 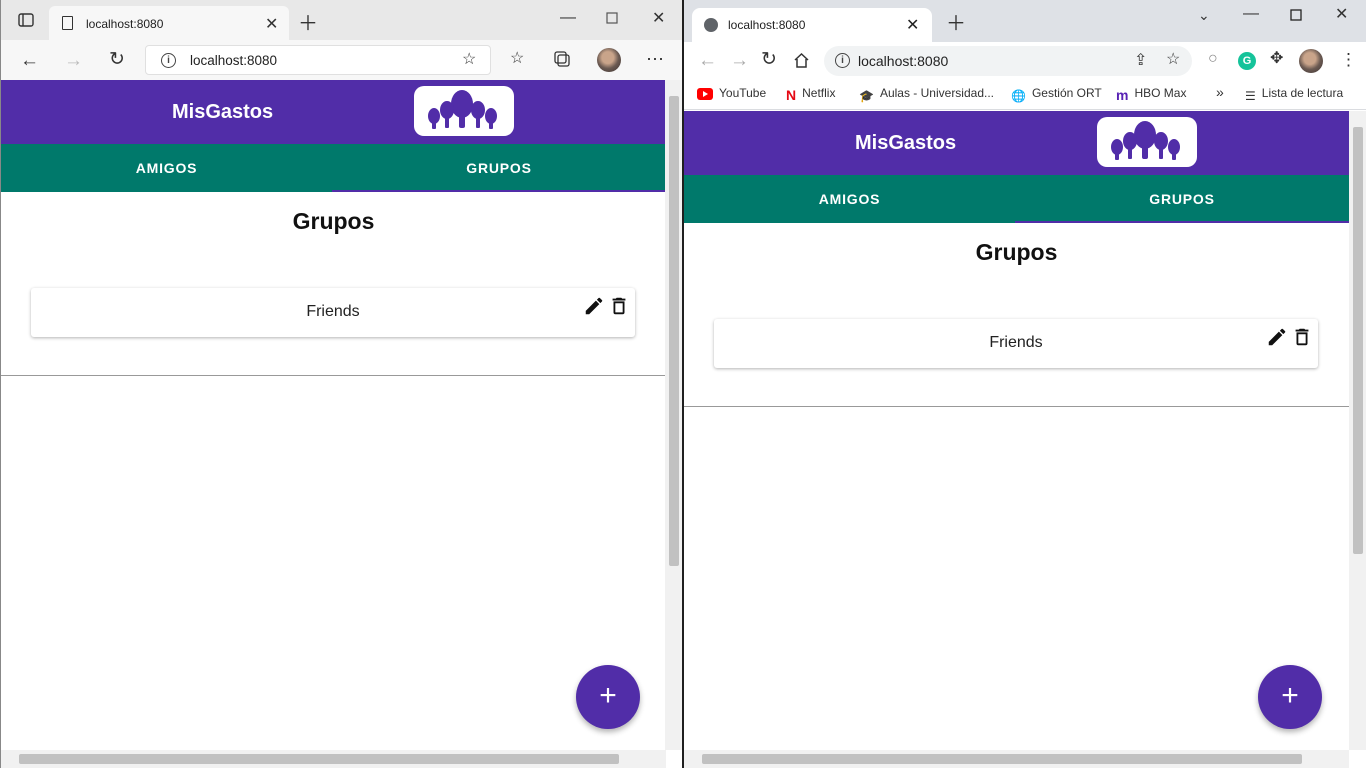 I want to click on menu-icon: ⋮, so click(x=1348, y=59).